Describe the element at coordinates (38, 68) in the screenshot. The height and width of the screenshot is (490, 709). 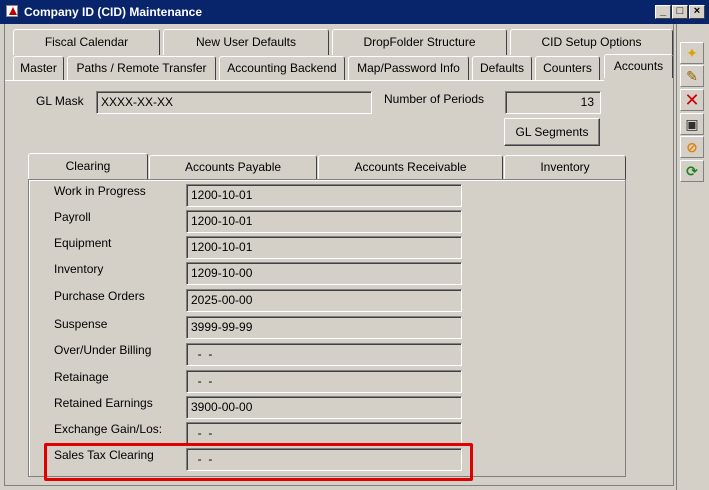
I see `tab-master: Master` at that location.